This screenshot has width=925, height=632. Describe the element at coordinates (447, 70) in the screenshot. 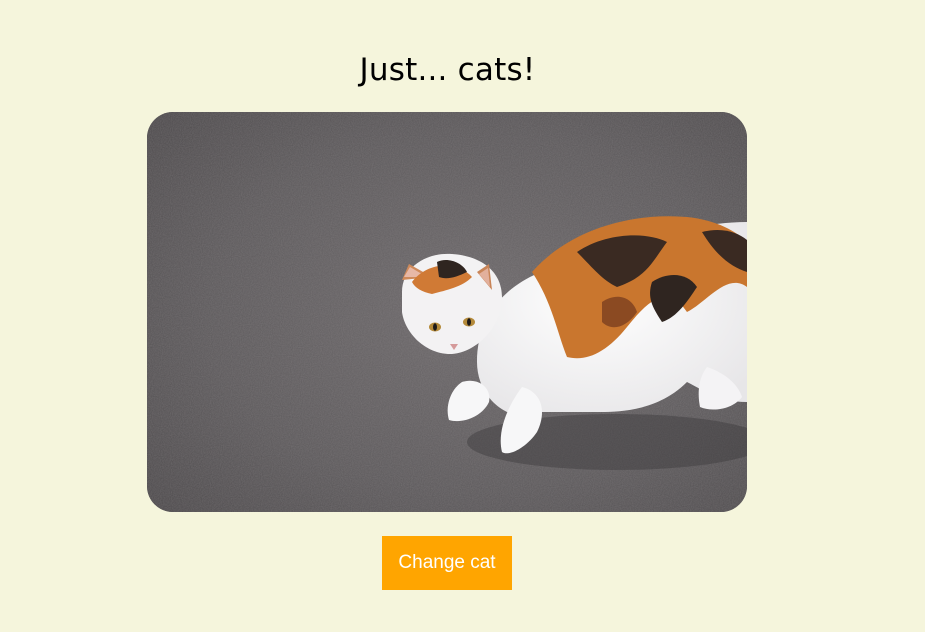

I see `page-title: Just... cats!` at that location.